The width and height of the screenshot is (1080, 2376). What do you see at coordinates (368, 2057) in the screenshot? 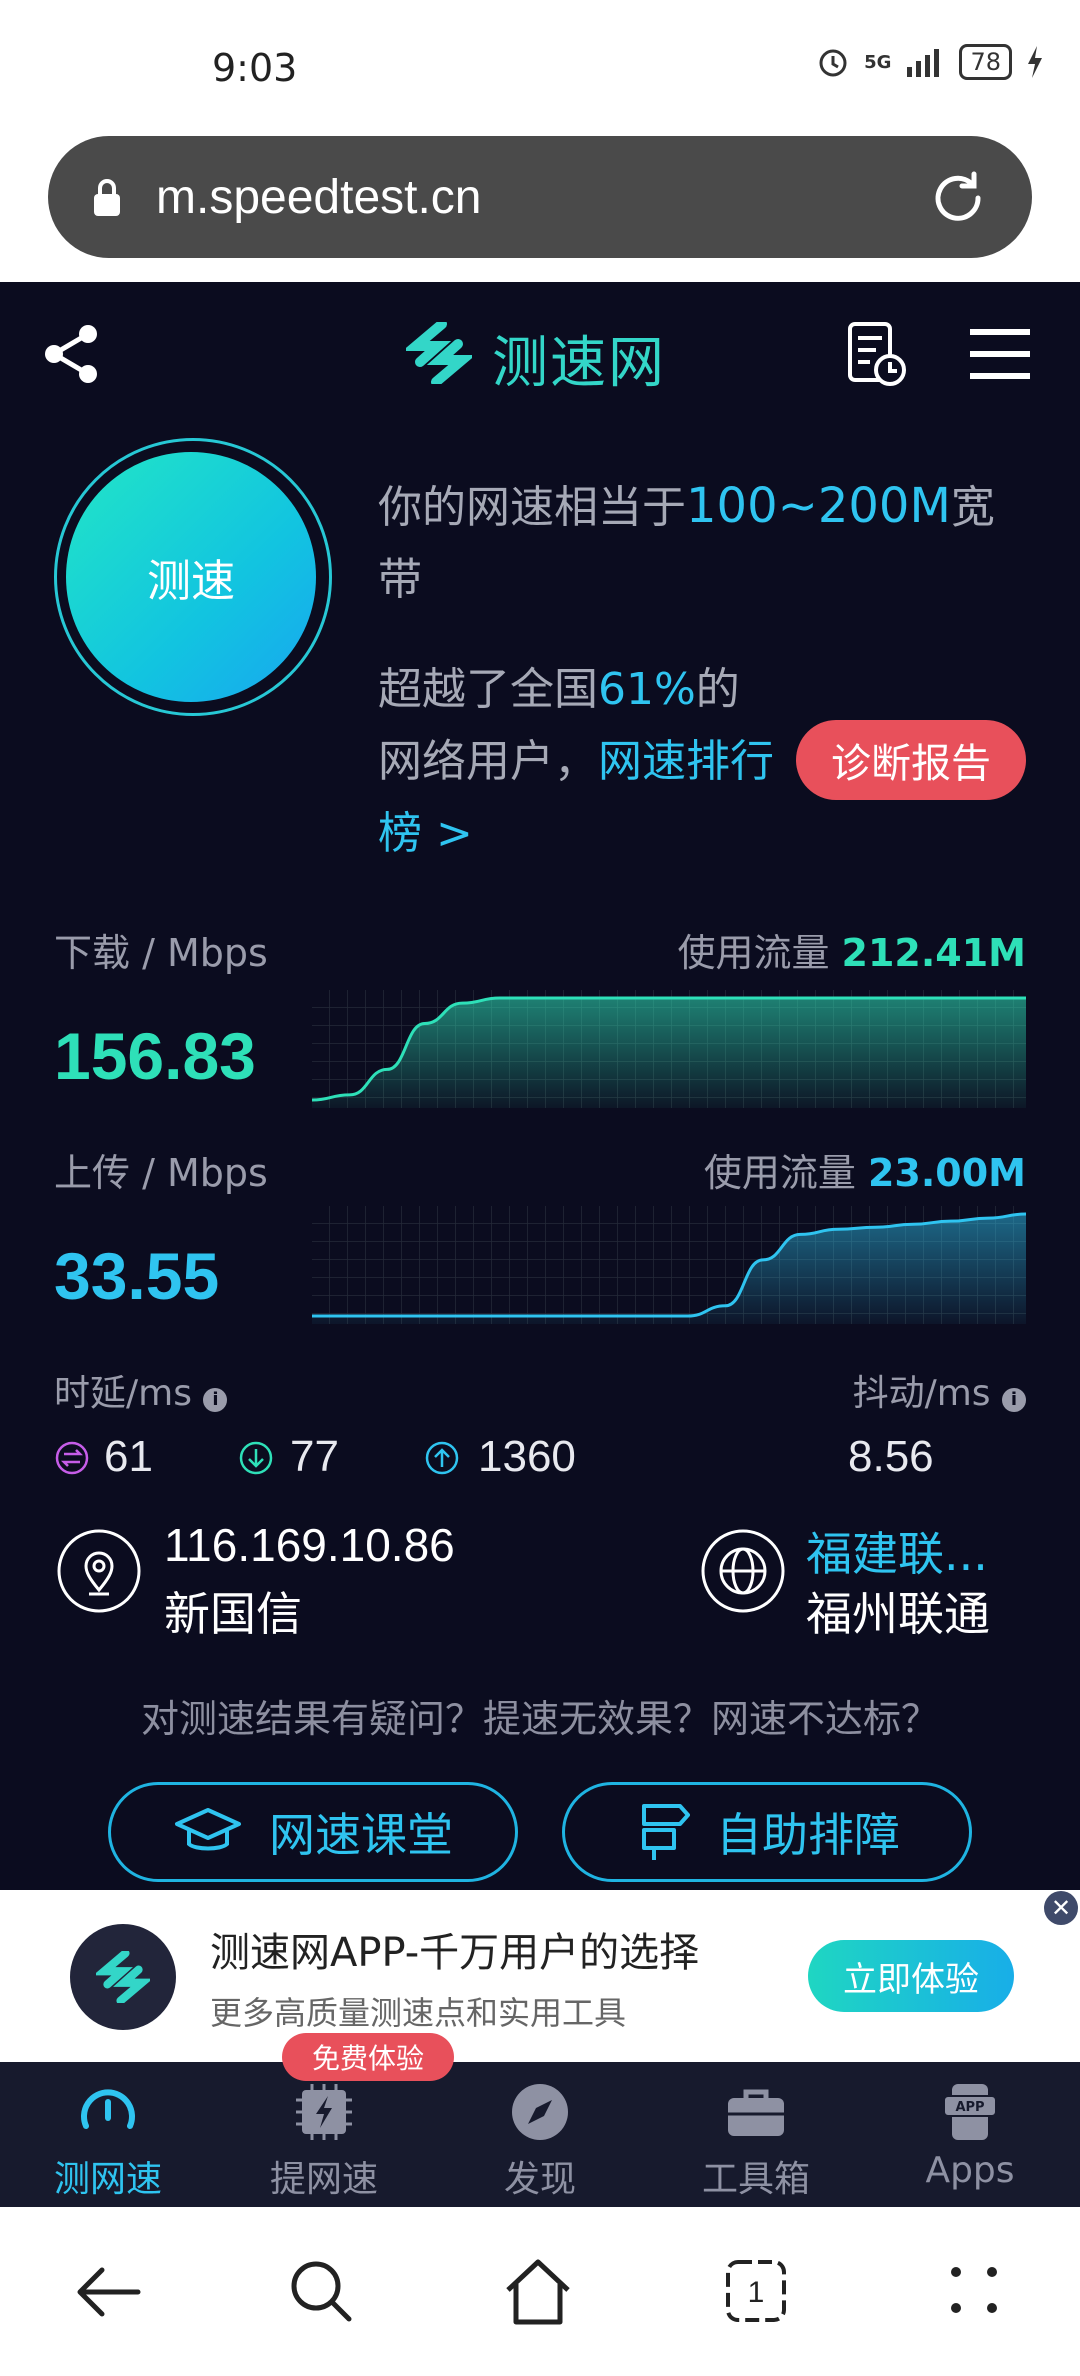
I see `free-trial-badge: 免费体验` at bounding box center [368, 2057].